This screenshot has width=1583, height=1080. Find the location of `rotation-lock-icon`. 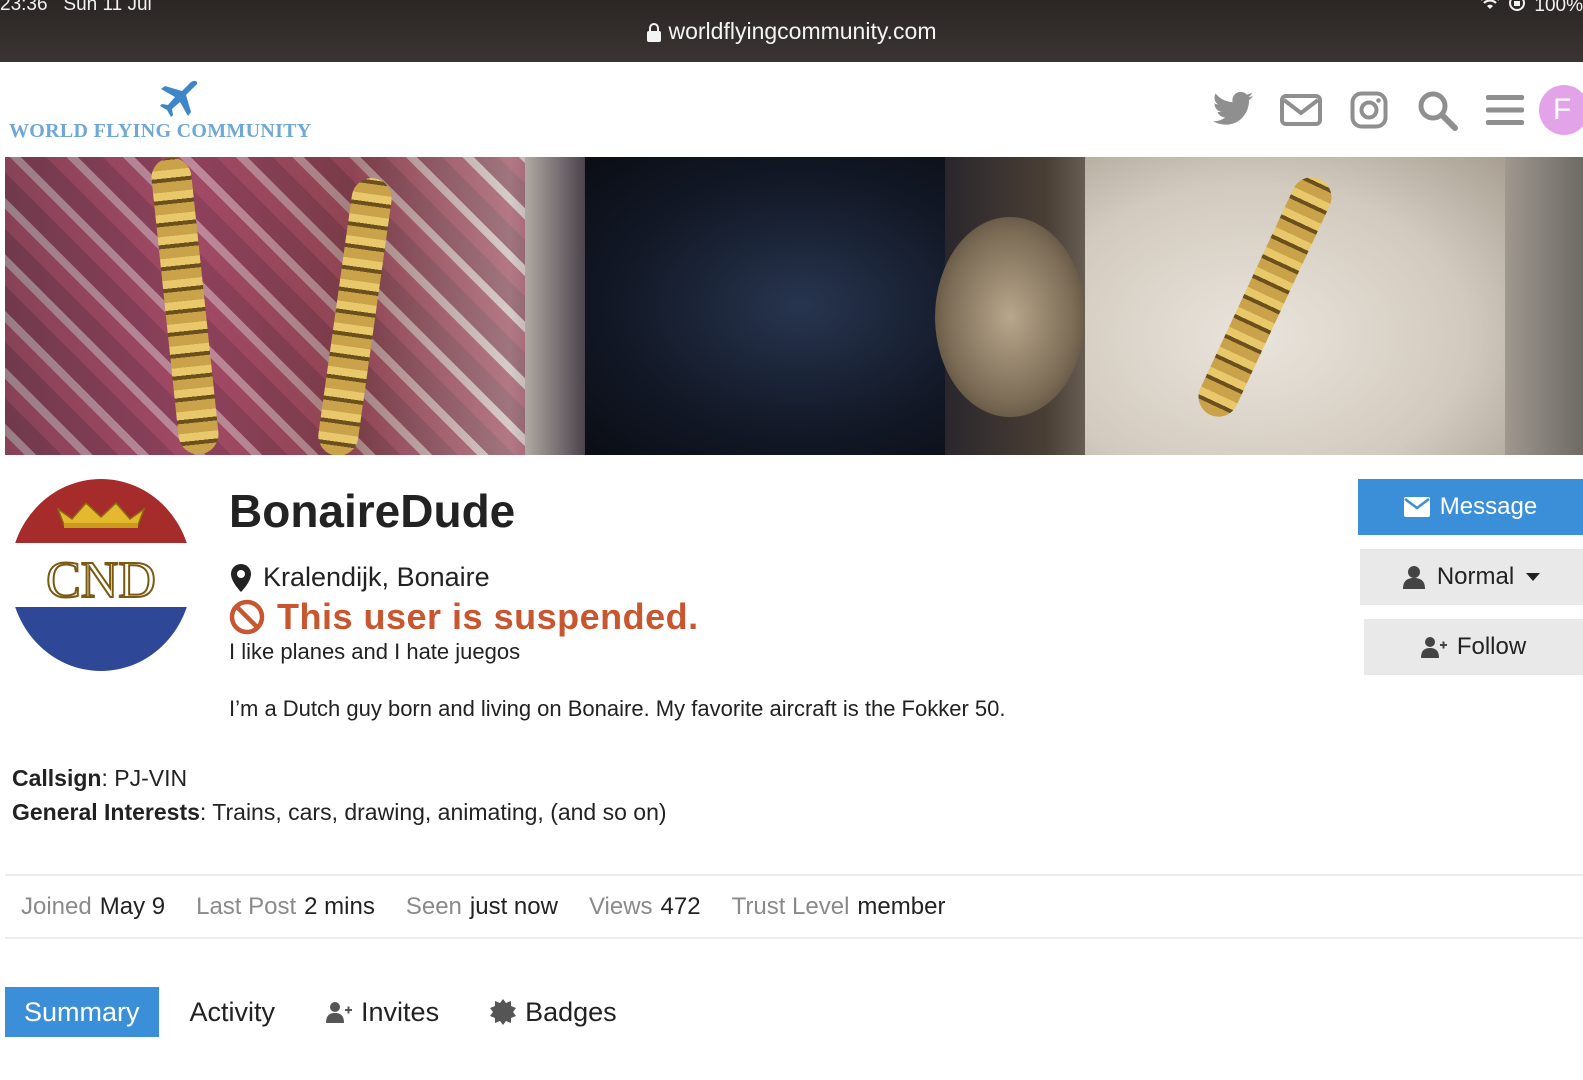

rotation-lock-icon is located at coordinates (1517, 9).